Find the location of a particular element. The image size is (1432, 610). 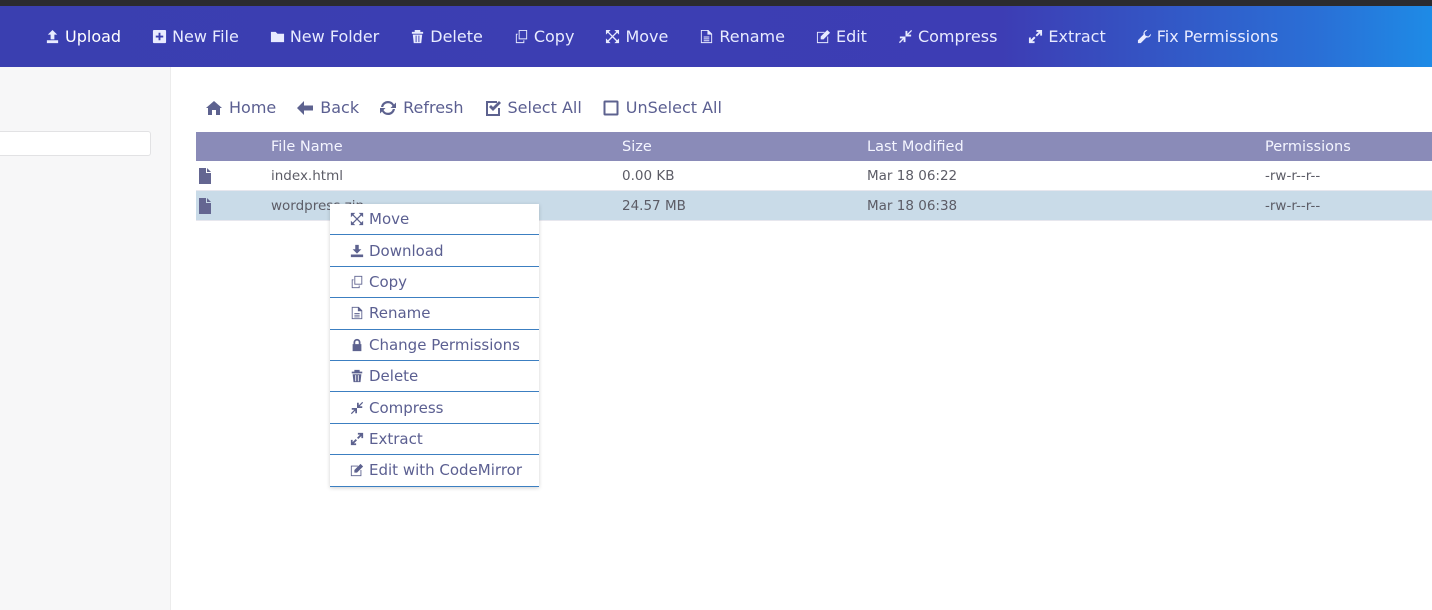

upload-icon is located at coordinates (52, 36).